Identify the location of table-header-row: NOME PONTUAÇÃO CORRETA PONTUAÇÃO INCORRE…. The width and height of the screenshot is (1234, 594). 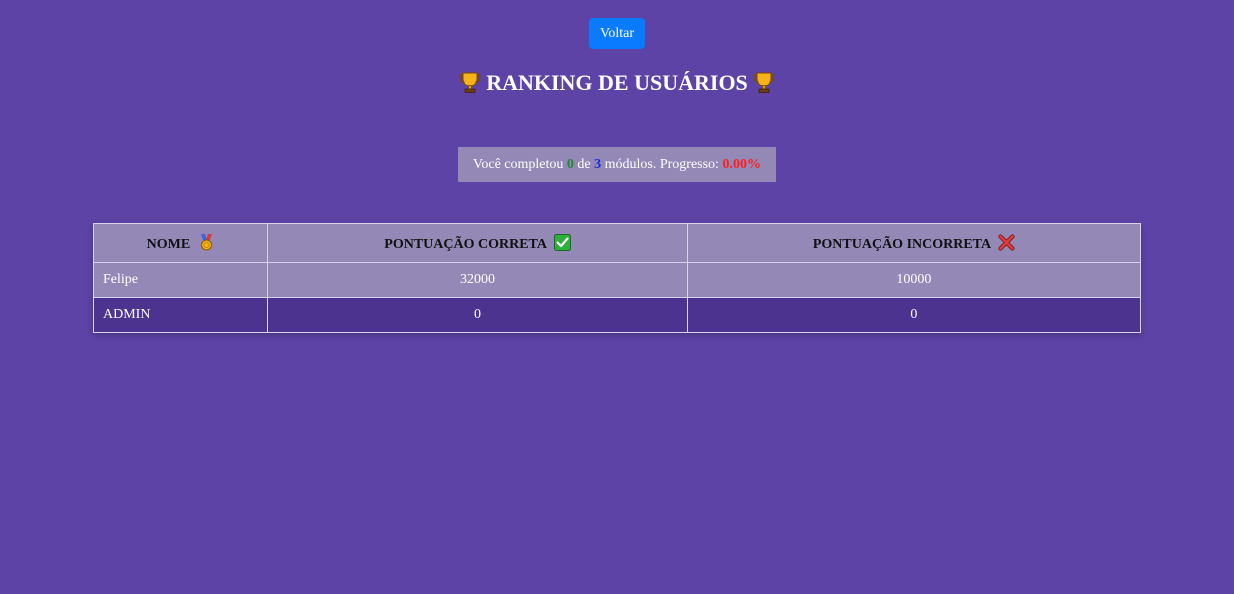
(617, 243).